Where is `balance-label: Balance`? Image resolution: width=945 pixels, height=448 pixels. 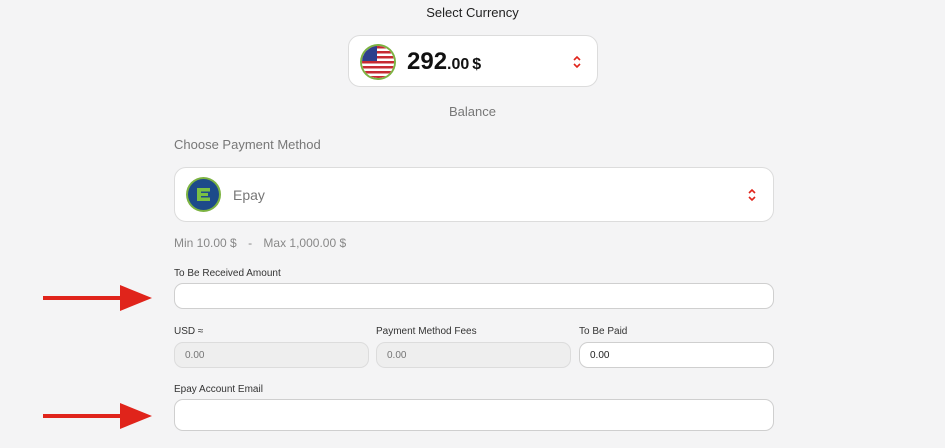
balance-label: Balance is located at coordinates (472, 111).